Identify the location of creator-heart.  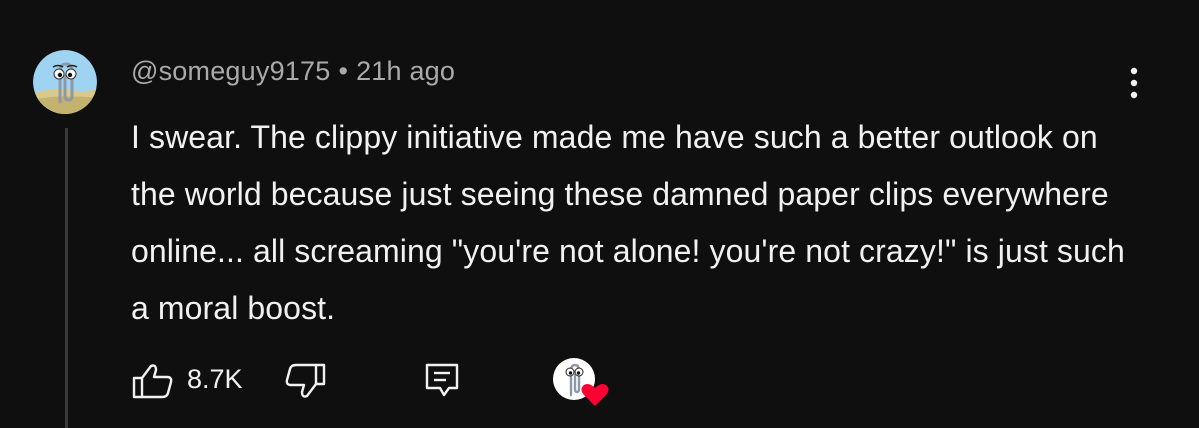
(583, 383).